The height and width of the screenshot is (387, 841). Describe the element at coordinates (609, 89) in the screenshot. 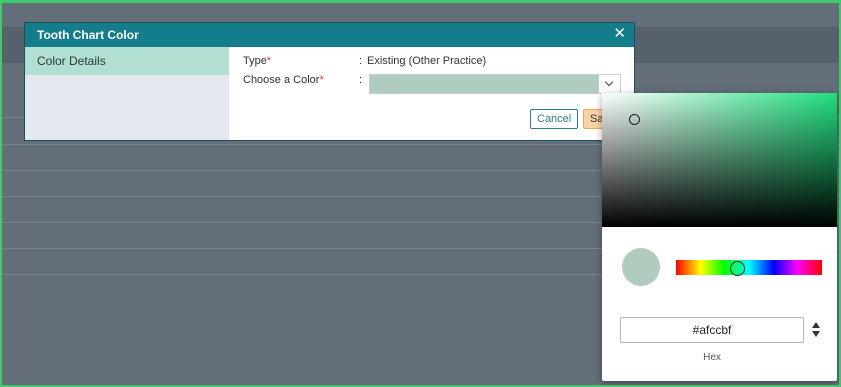

I see `picker-caret` at that location.